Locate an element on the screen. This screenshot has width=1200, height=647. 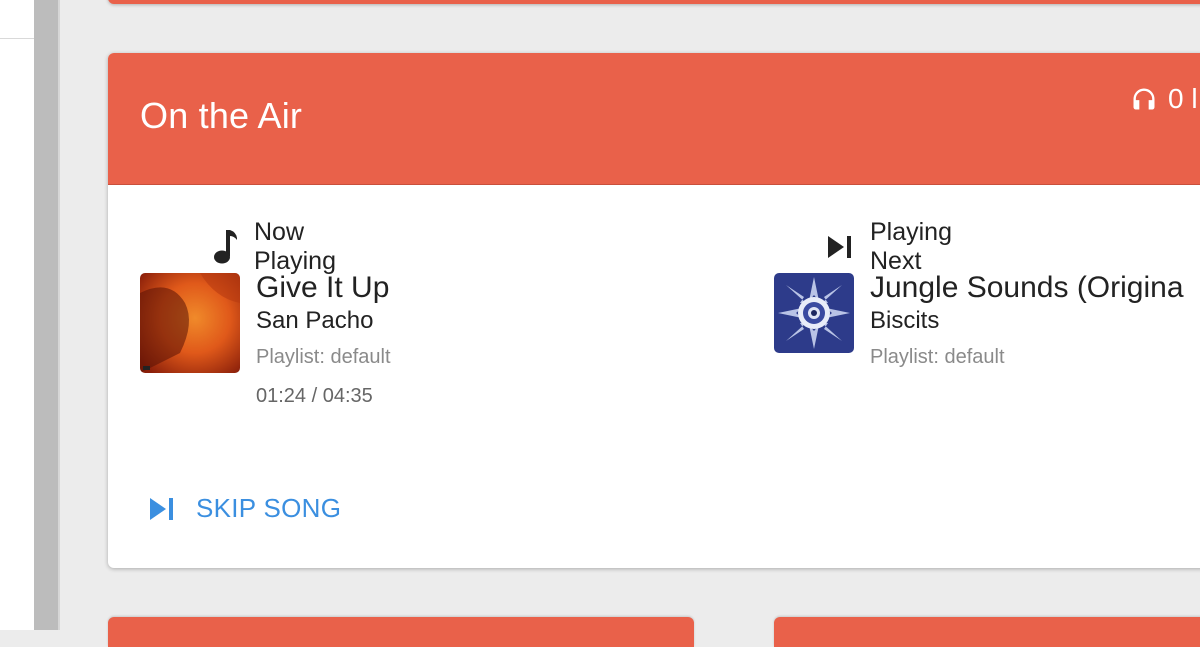
listeners-count: 0 l is located at coordinates (1164, 99).